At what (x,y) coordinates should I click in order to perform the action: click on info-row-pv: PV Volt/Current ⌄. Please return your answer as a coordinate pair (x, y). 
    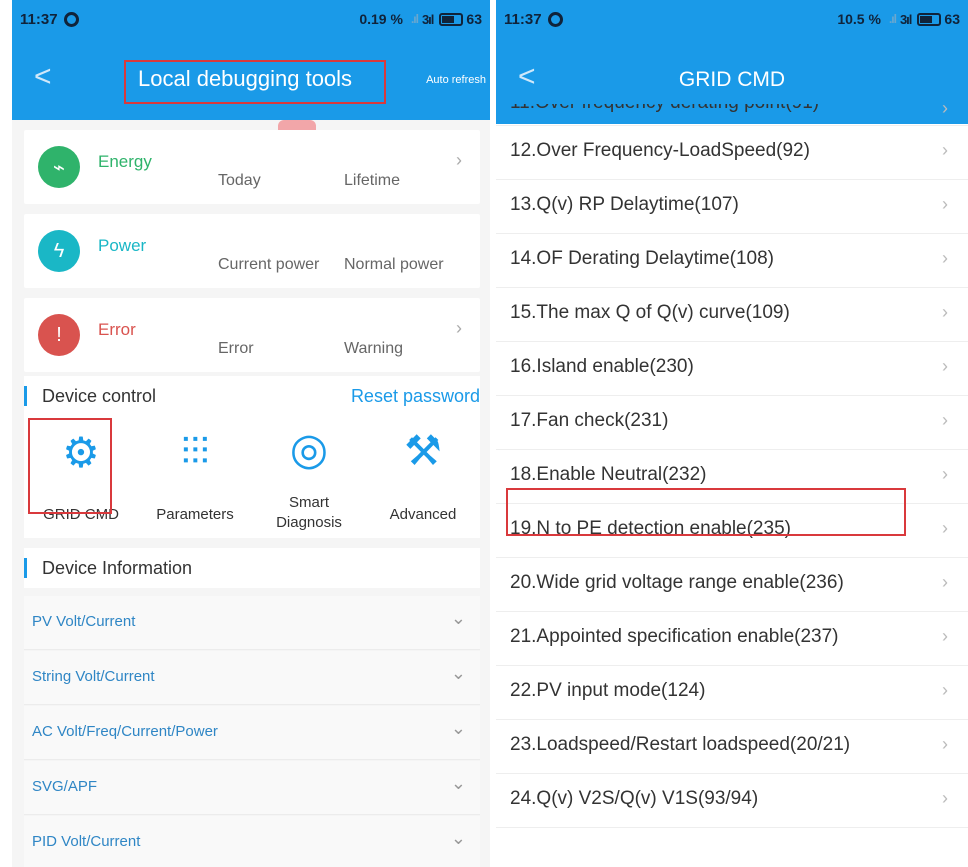
    Looking at the image, I should click on (252, 623).